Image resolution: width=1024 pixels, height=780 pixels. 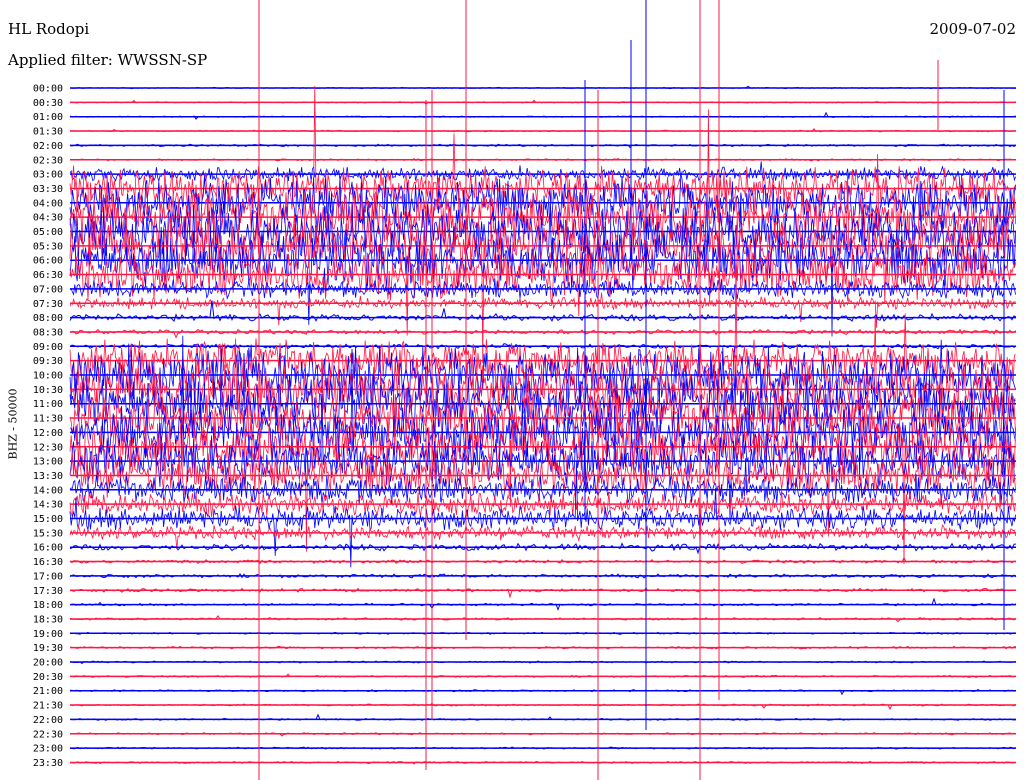 What do you see at coordinates (48, 476) in the screenshot?
I see `time-tick-label: 13:30` at bounding box center [48, 476].